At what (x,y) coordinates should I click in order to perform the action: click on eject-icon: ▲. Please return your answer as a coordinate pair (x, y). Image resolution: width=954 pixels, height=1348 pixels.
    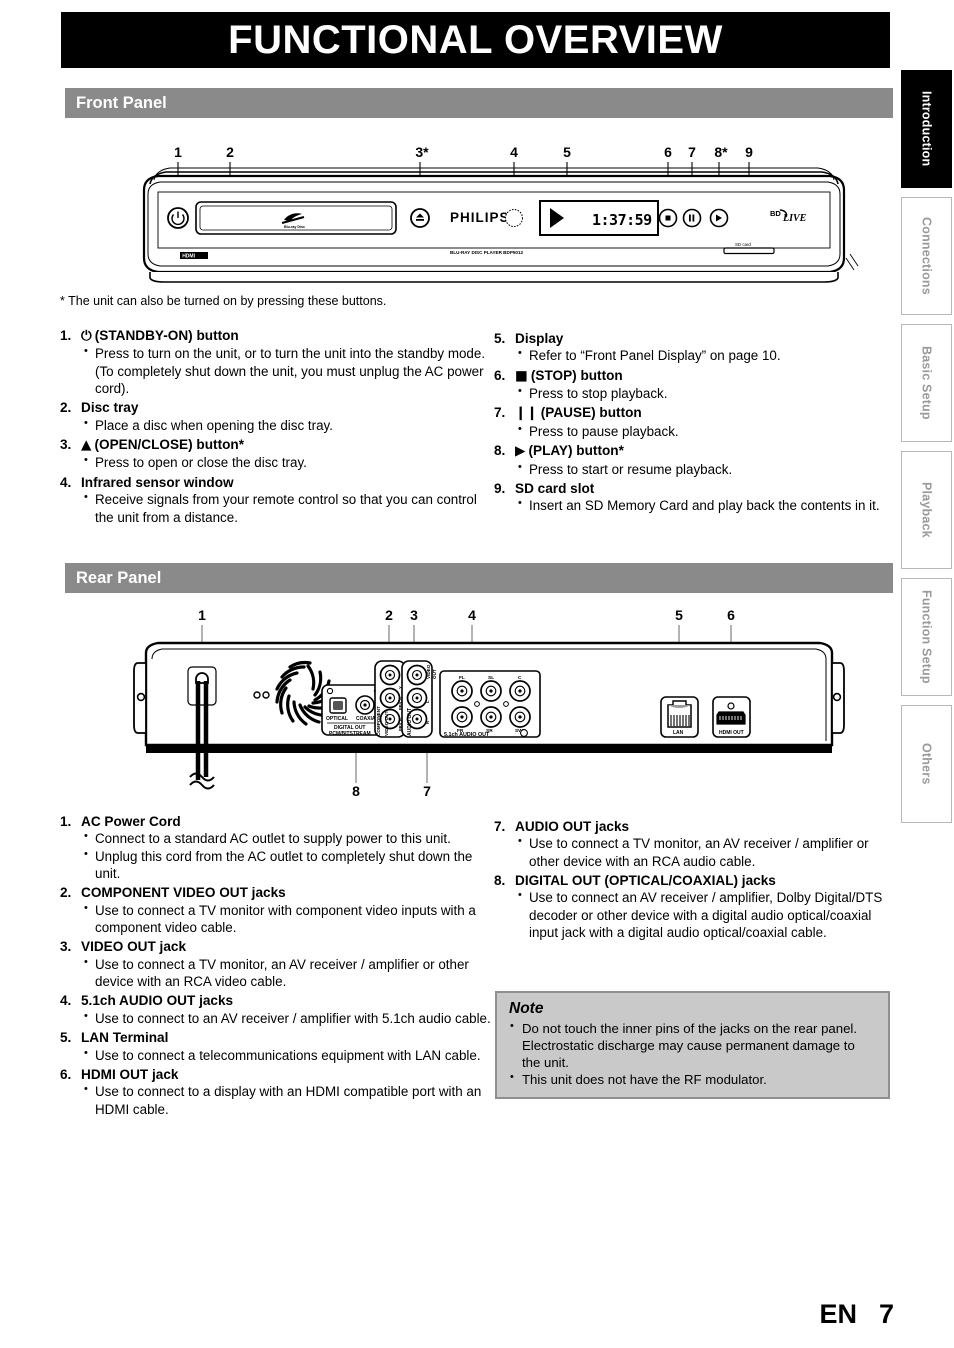
    Looking at the image, I should click on (86, 445).